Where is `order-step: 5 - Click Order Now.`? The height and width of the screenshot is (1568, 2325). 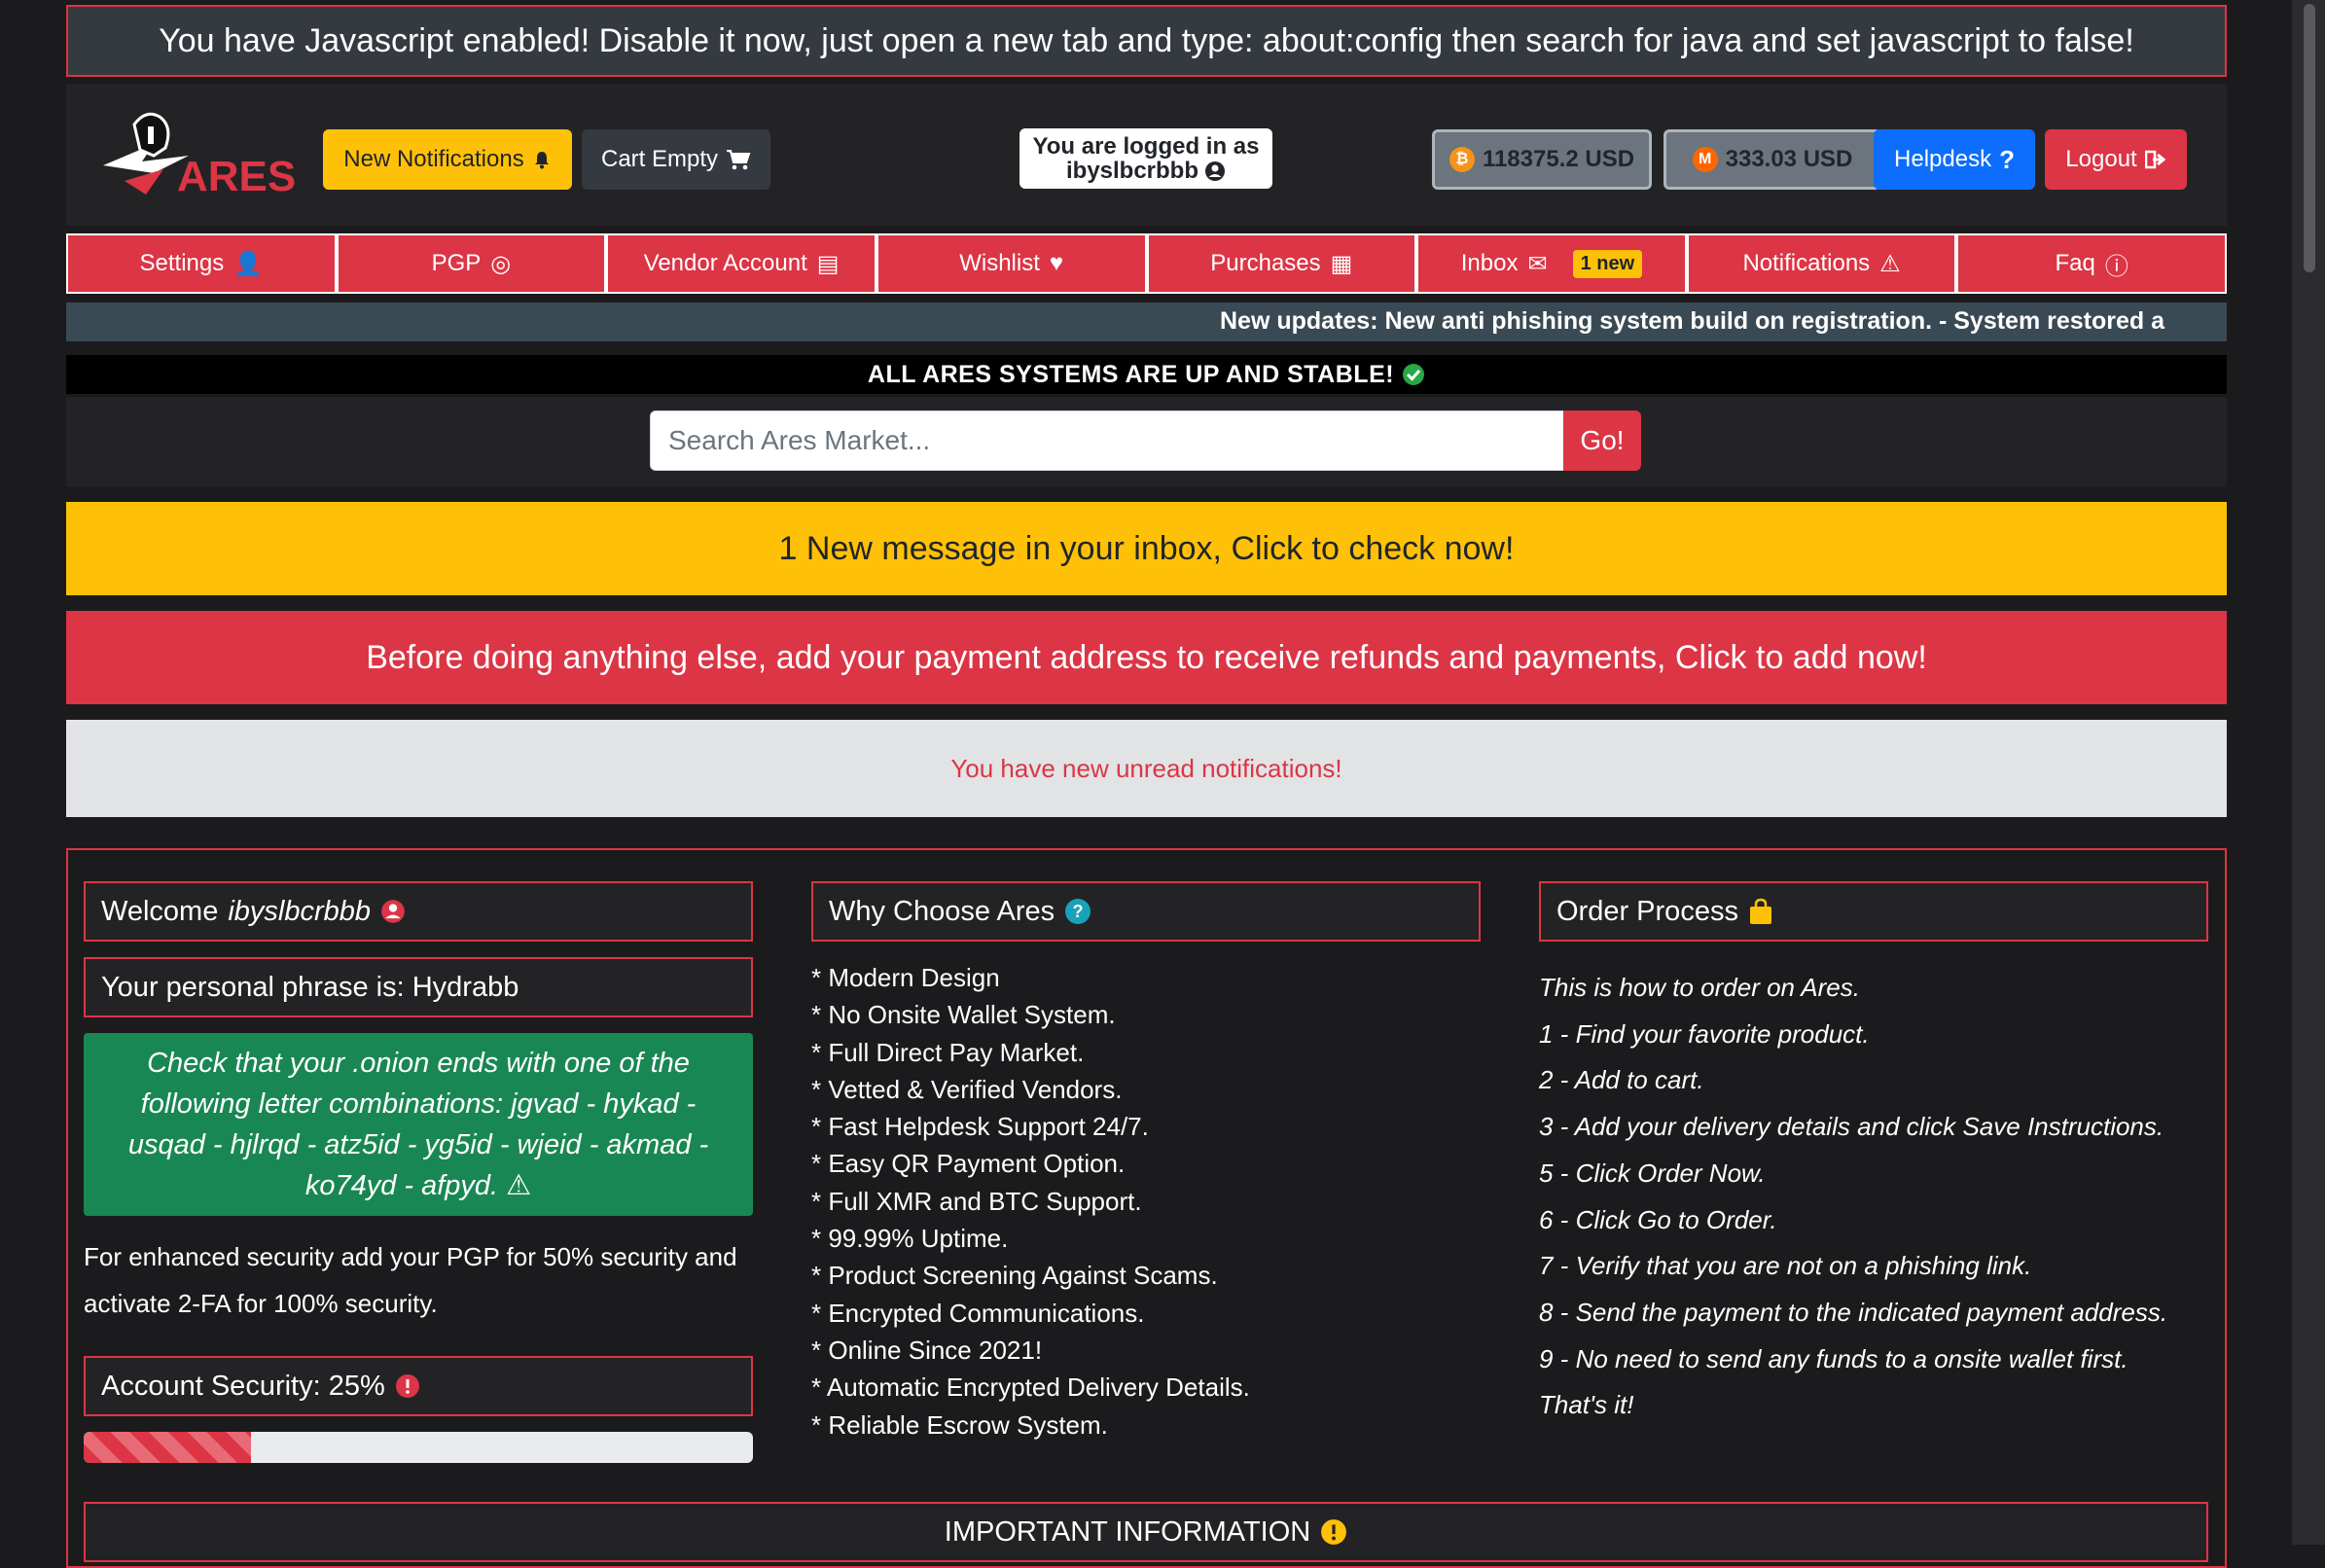 order-step: 5 - Click Order Now. is located at coordinates (1653, 1173).